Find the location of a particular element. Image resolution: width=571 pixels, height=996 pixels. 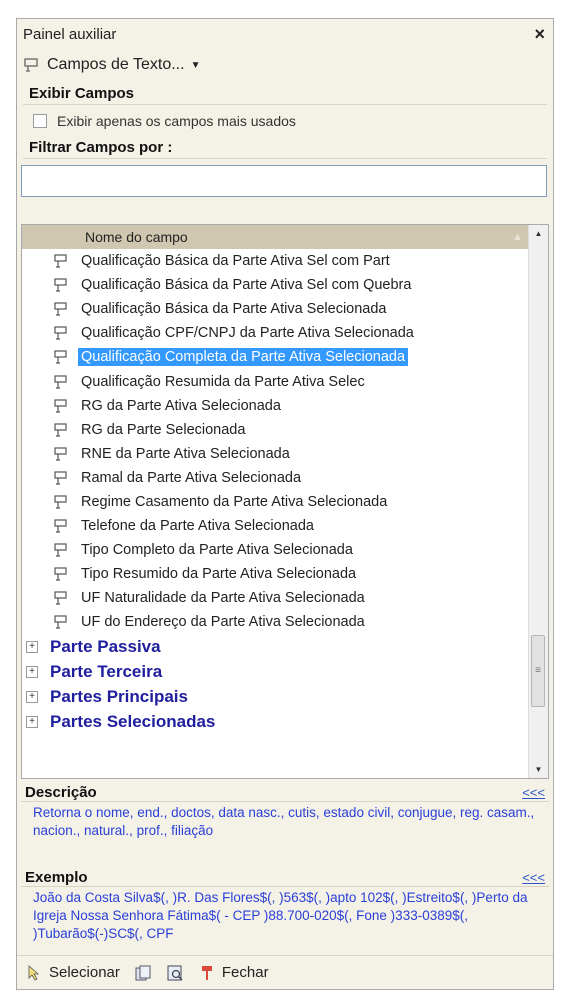

field-item-label: Telefone da Parte Ativa Selecionada is located at coordinates (197, 526).